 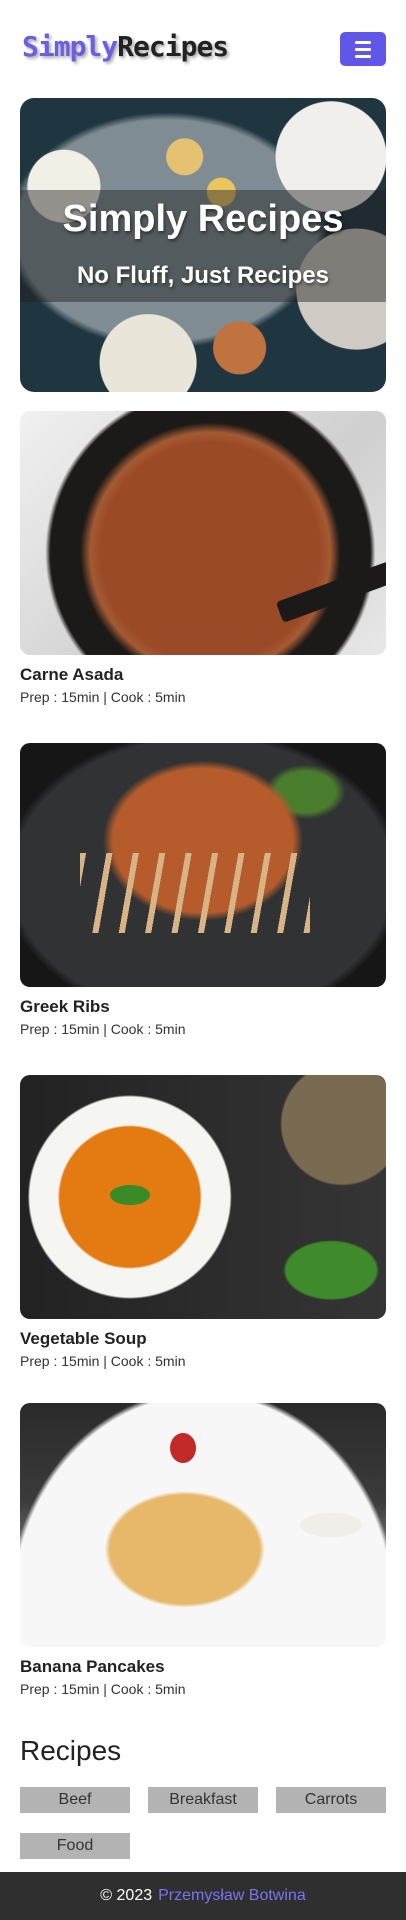 I want to click on menu-toggle-button, so click(x=363, y=49).